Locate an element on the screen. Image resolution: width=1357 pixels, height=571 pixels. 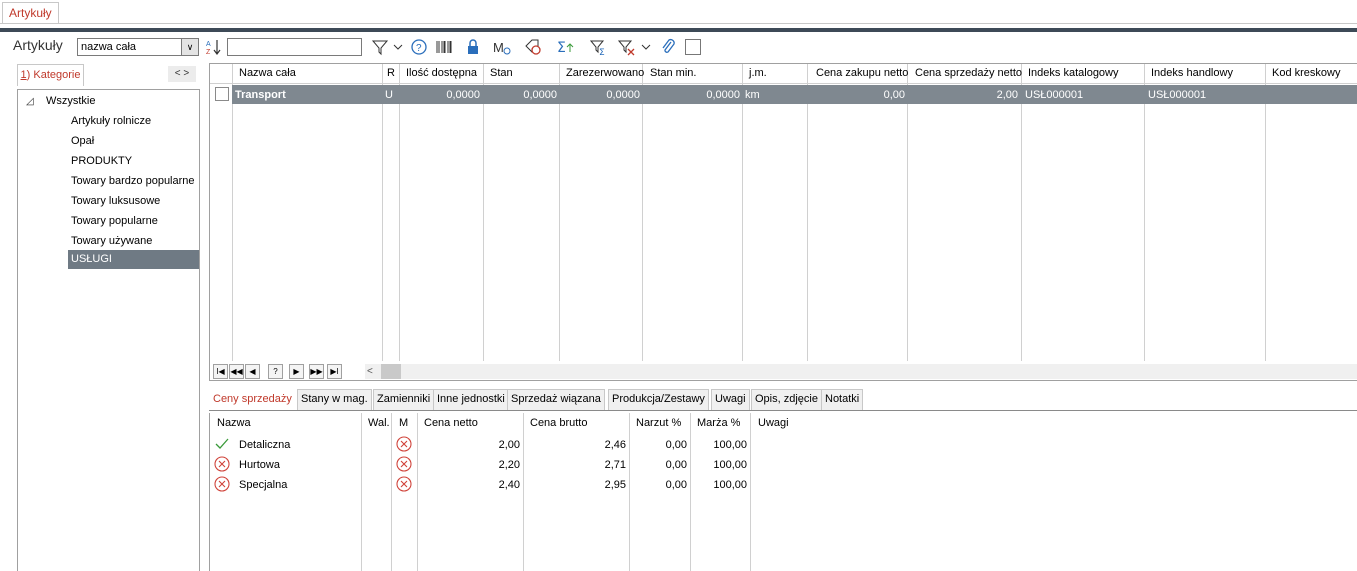
check-icon is located at coordinates (222, 445).